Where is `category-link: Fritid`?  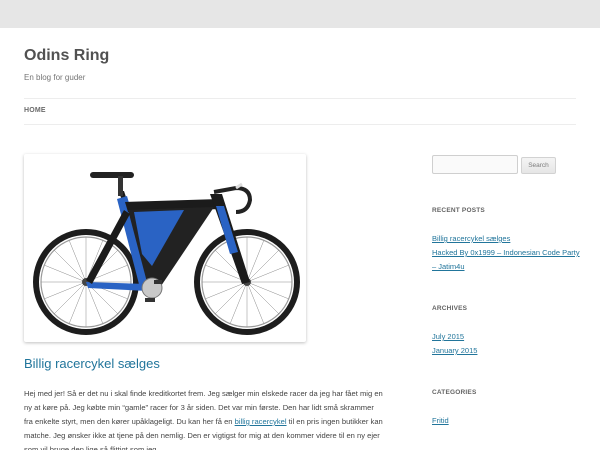
category-link: Fritid is located at coordinates (507, 421).